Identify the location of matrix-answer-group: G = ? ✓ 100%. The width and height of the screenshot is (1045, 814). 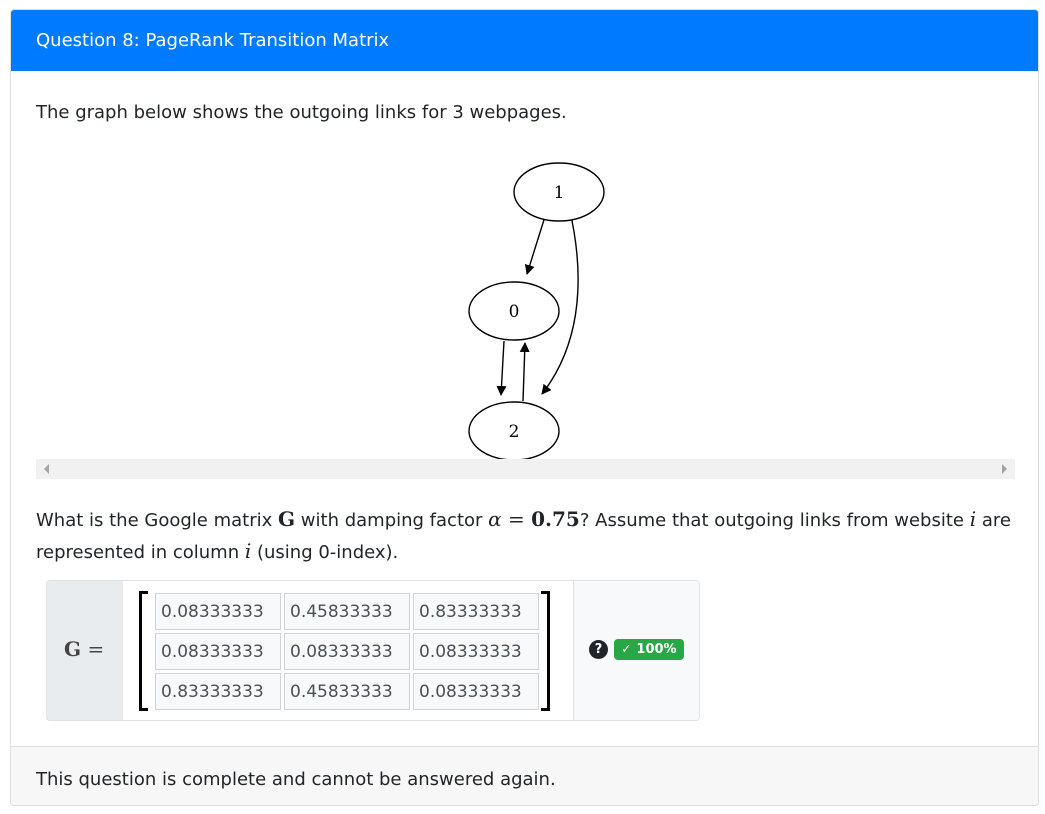
(373, 650).